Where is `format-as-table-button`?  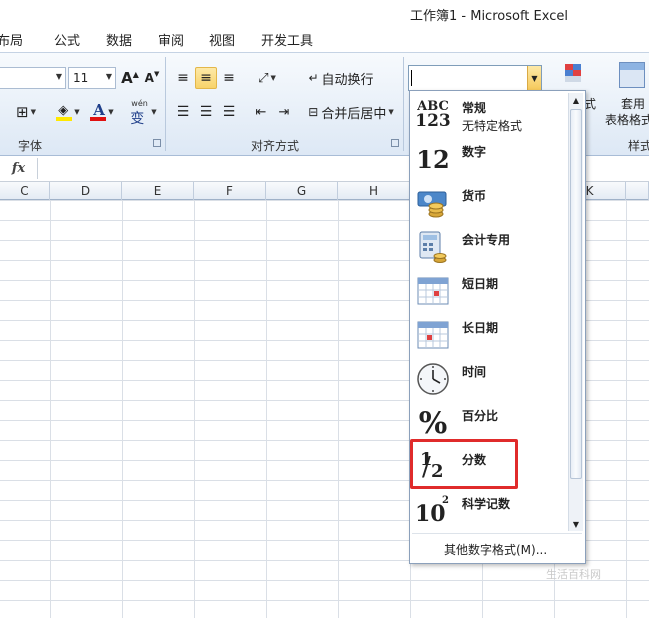 format-as-table-button is located at coordinates (632, 75).